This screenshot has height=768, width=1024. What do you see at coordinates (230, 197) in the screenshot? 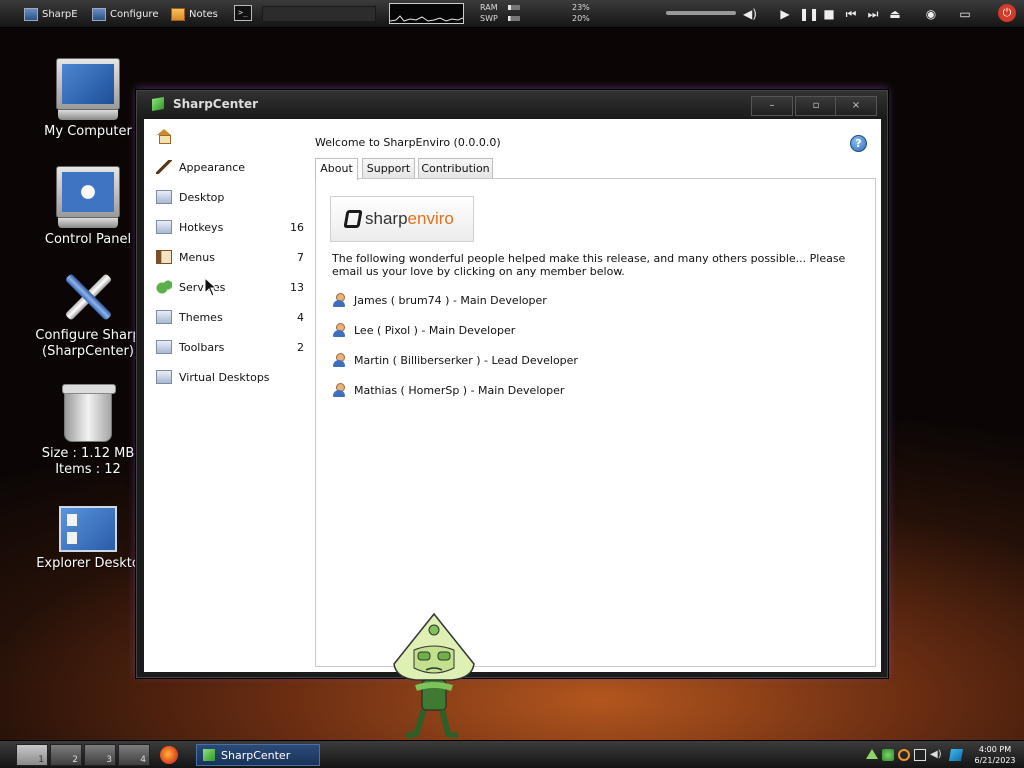
I see `sidebar-item-desktop: Desktop` at bounding box center [230, 197].